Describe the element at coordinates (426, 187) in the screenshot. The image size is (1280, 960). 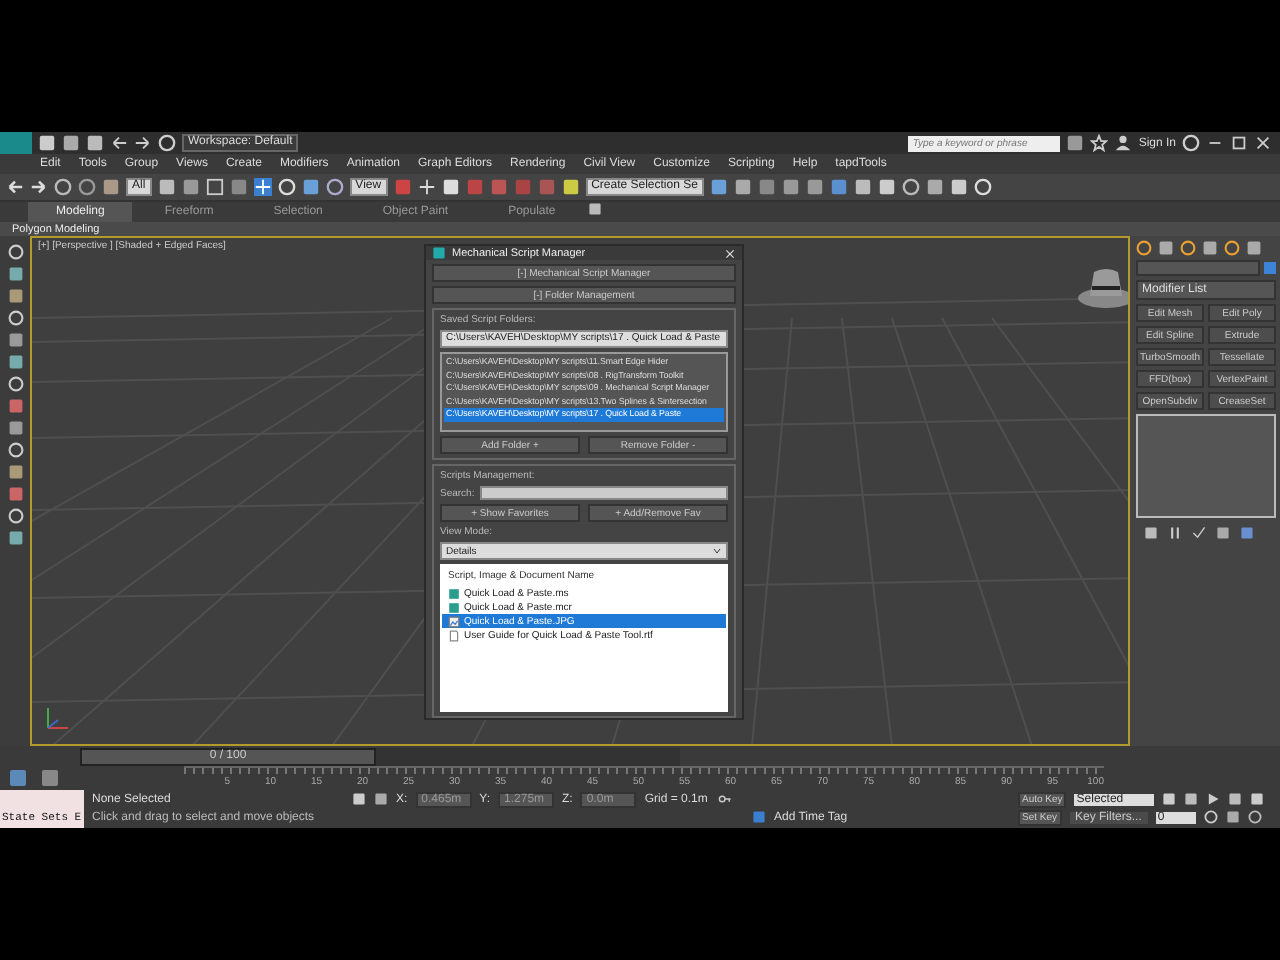
I see `cross-icon` at that location.